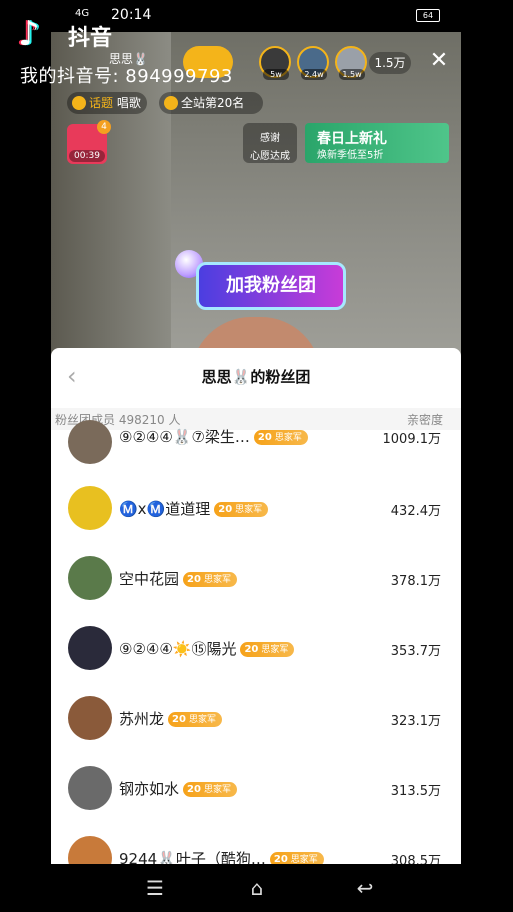  Describe the element at coordinates (82, 13) in the screenshot. I see `signal-indicator: 4G` at that location.